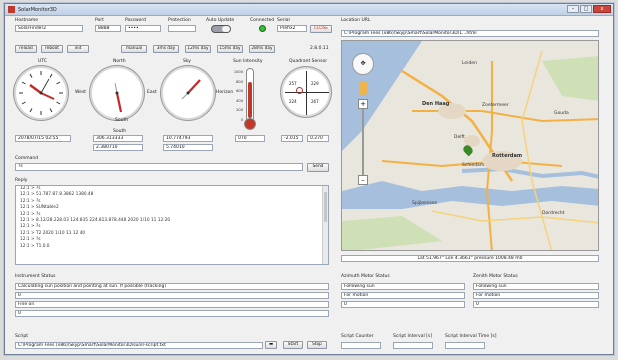  I want to click on map-city-label: Zoetermeer, so click(495, 105).